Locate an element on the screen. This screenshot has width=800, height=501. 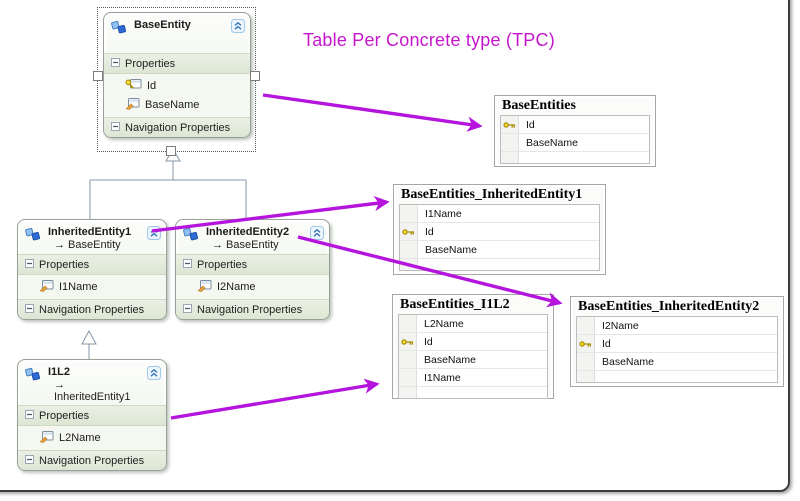
property-list: Id BaseName is located at coordinates (177, 95).